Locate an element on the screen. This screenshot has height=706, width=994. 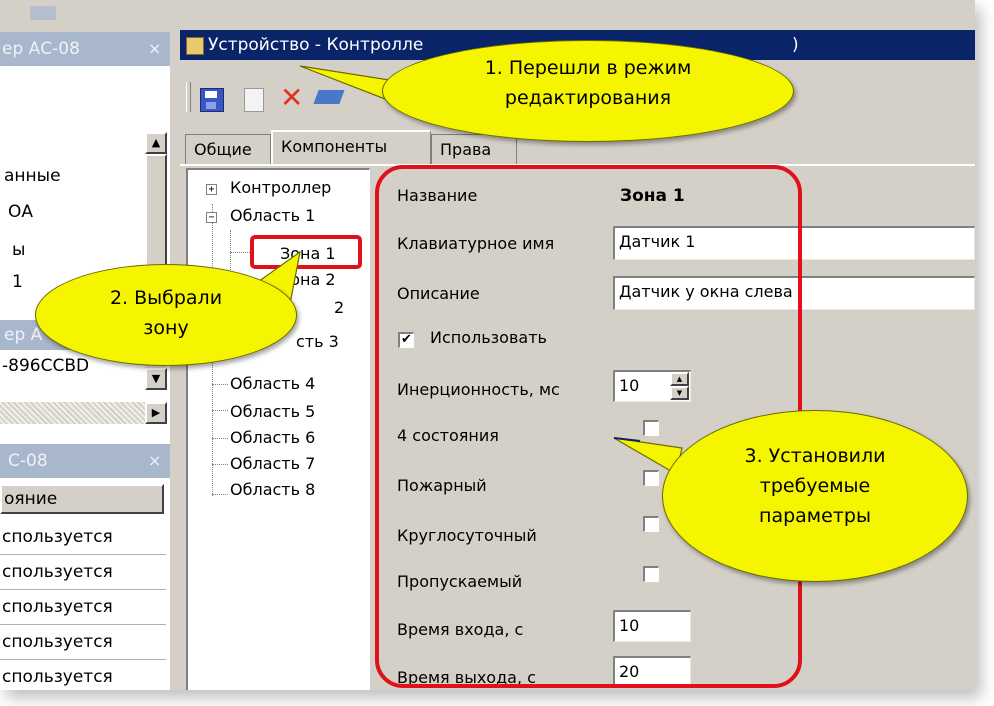
callout-2-line-2: зону is located at coordinates (166, 328).